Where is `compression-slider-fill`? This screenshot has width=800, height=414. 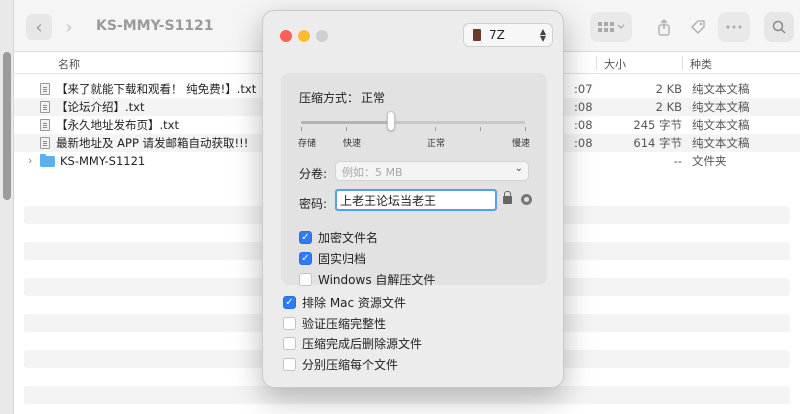 compression-slider-fill is located at coordinates (346, 122).